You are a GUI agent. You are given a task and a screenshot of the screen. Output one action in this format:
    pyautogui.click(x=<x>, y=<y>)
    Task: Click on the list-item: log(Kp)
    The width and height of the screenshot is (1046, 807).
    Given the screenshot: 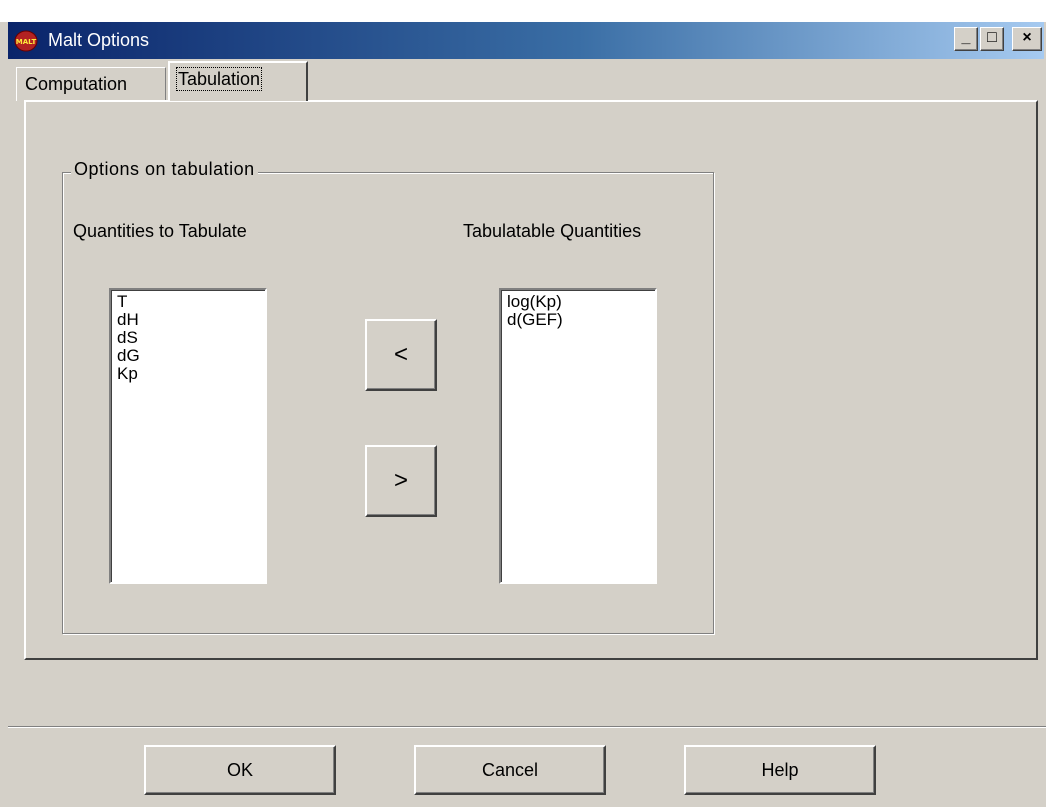 What is the action you would take?
    pyautogui.click(x=578, y=302)
    